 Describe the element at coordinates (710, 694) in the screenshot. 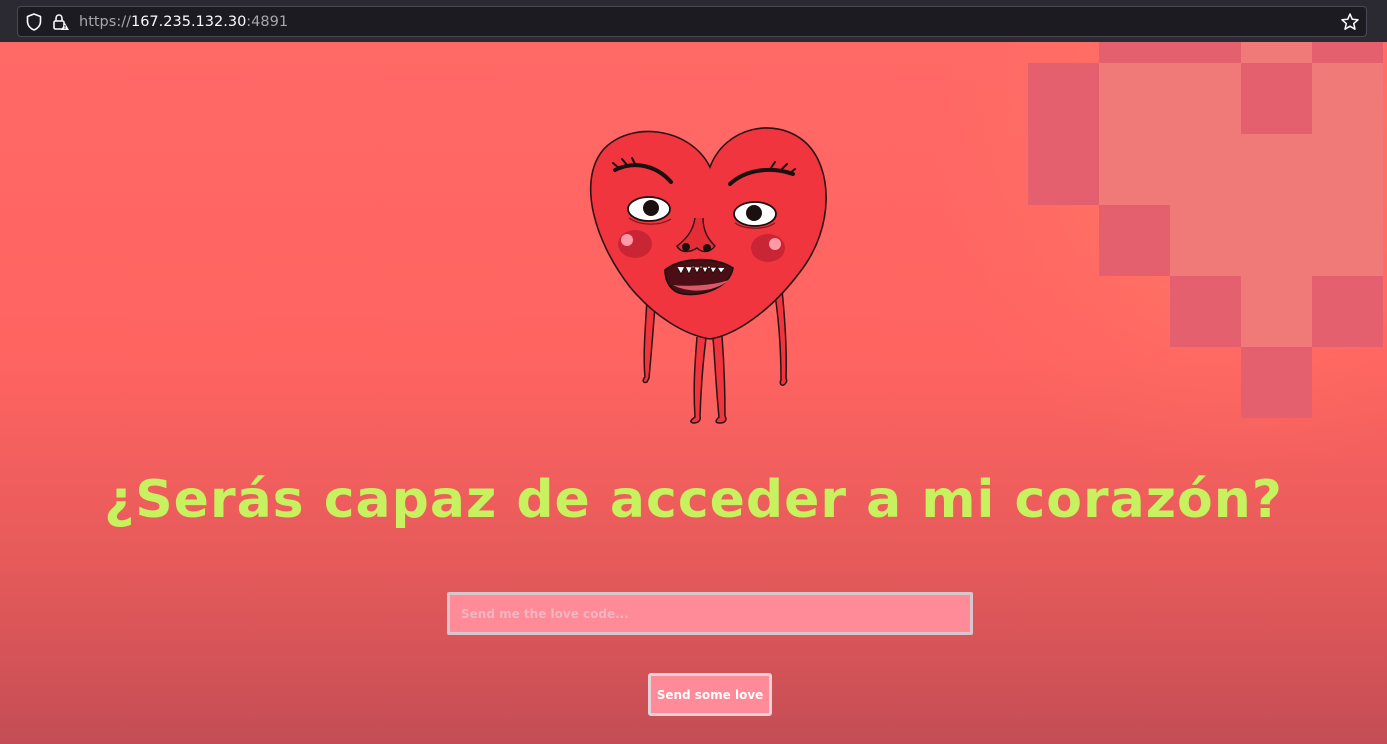

I see `send-love-button: Send some love` at that location.